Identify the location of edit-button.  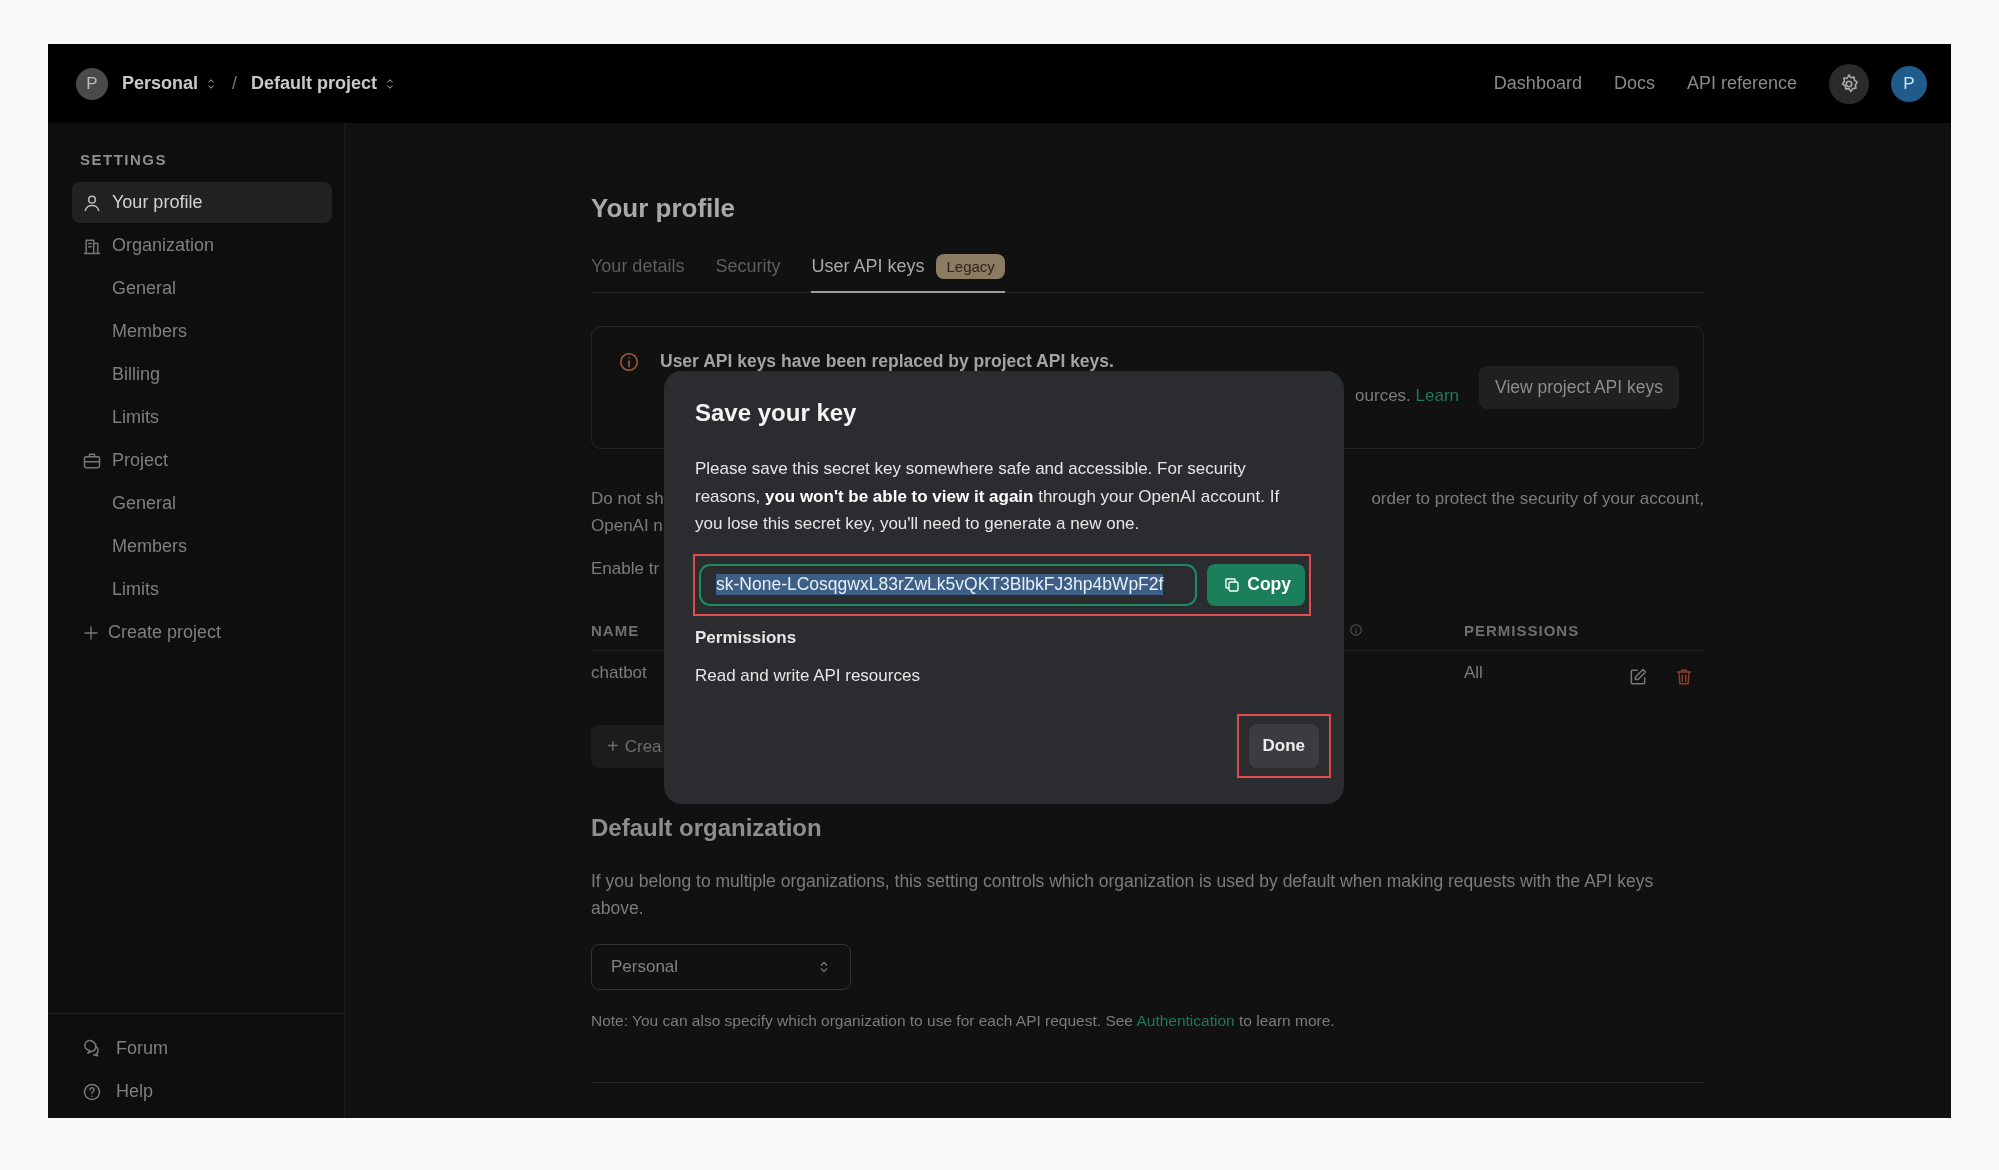
(1638, 677).